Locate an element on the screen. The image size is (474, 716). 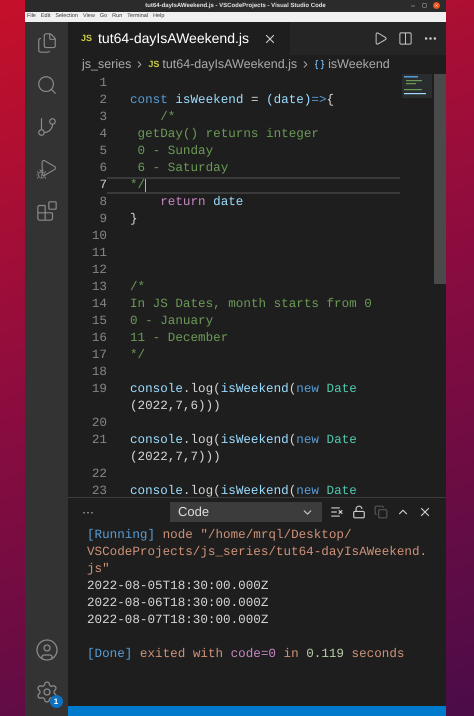
line-number: 5 is located at coordinates (102, 151).